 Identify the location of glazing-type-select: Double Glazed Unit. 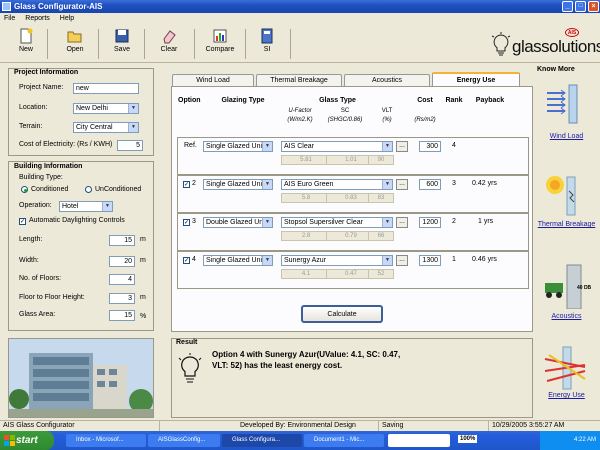
(238, 222).